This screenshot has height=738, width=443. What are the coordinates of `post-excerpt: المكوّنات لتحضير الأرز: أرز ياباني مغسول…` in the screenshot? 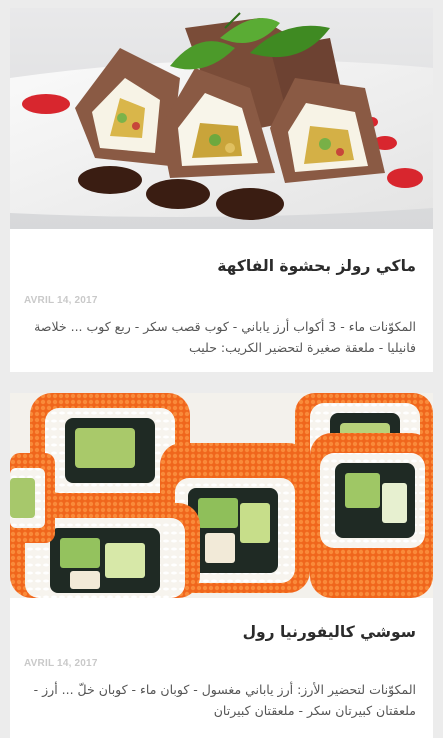 It's located at (224, 700).